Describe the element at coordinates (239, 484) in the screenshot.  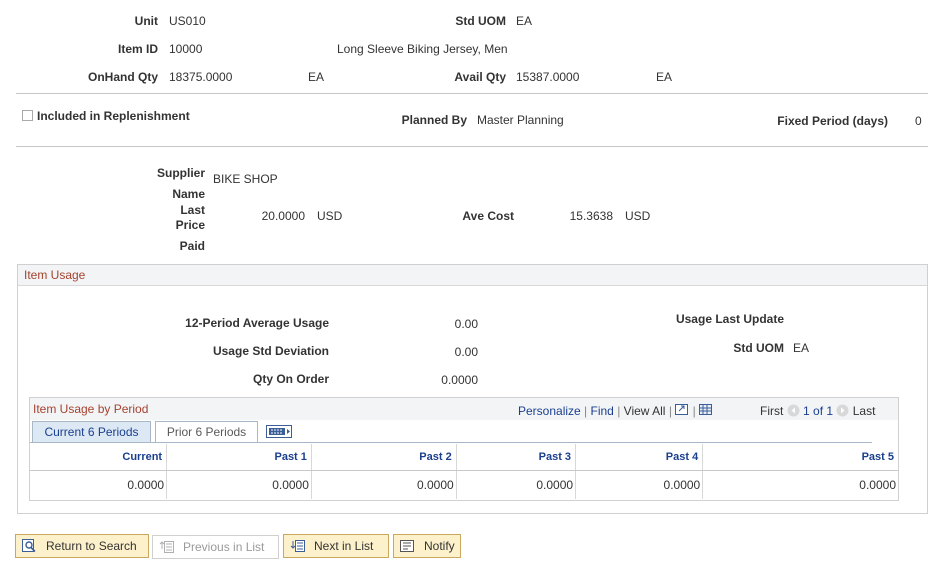
I see `cell-past-1: 0.0000` at that location.